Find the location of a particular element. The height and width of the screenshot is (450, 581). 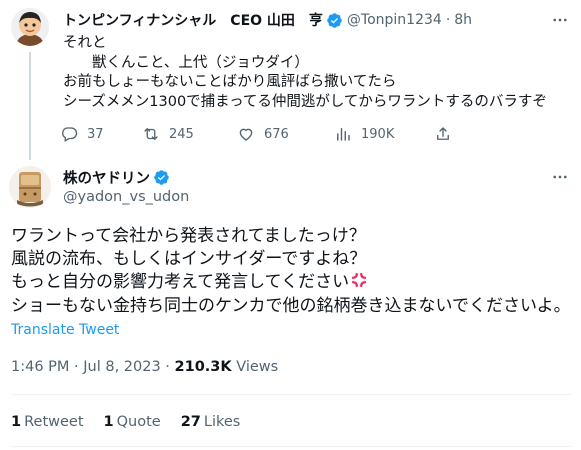

views-total: 210.3K is located at coordinates (203, 367).